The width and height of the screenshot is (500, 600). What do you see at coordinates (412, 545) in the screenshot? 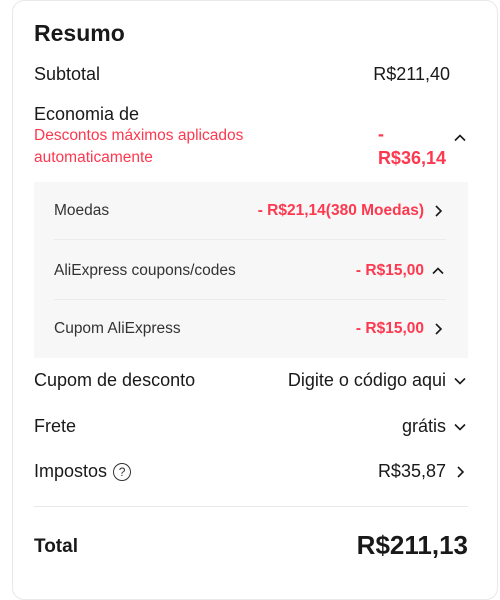
I see `total-value: R$211,13` at bounding box center [412, 545].